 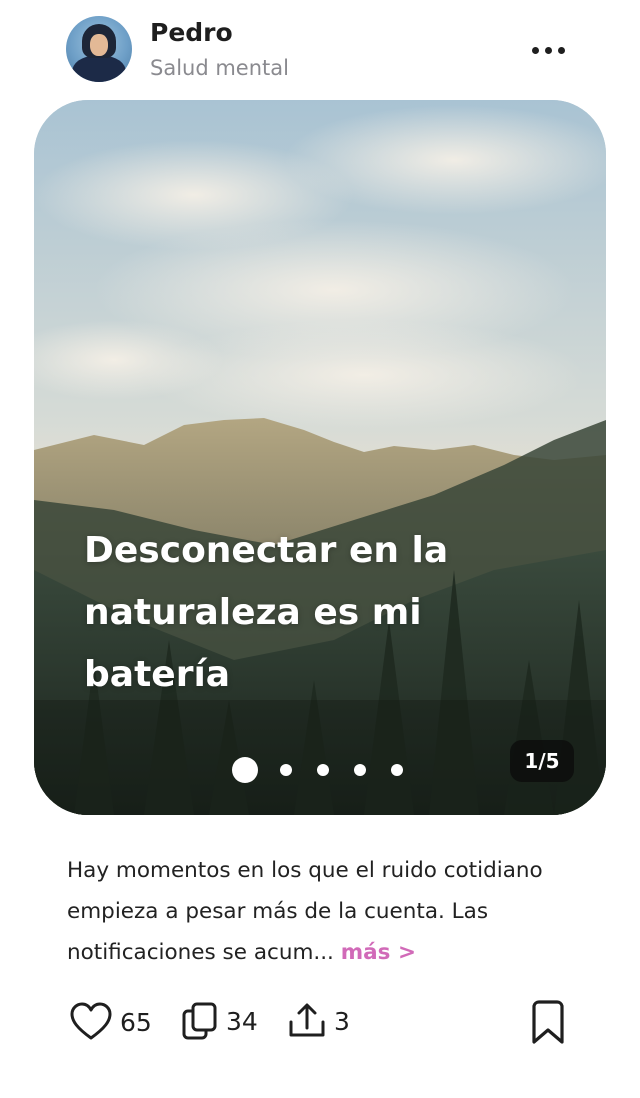 What do you see at coordinates (242, 1021) in the screenshot?
I see `collections-count: 34` at bounding box center [242, 1021].